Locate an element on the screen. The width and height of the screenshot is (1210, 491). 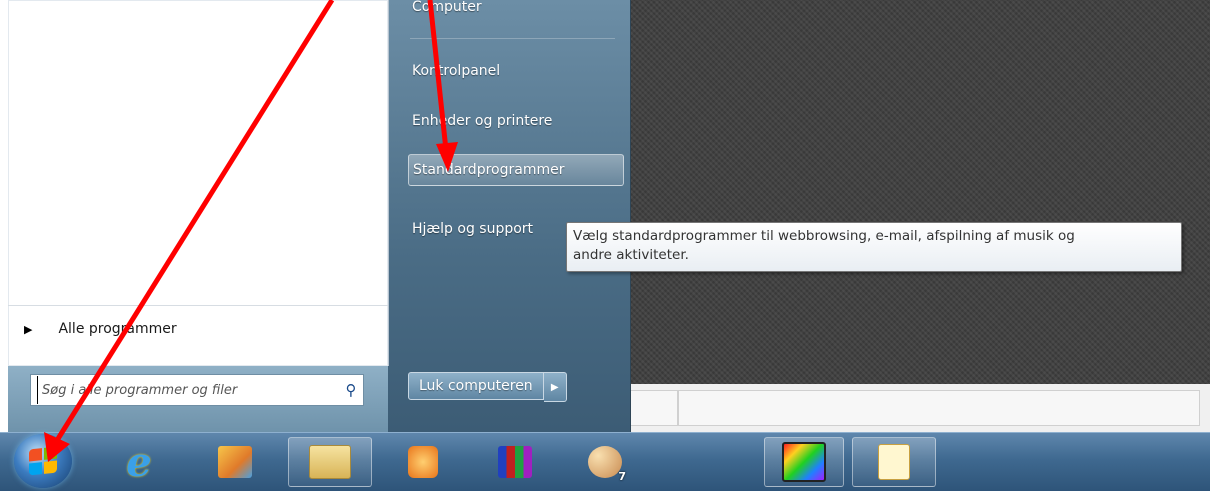
menu-item-label: Standardprogrammer is located at coordinates (489, 170).